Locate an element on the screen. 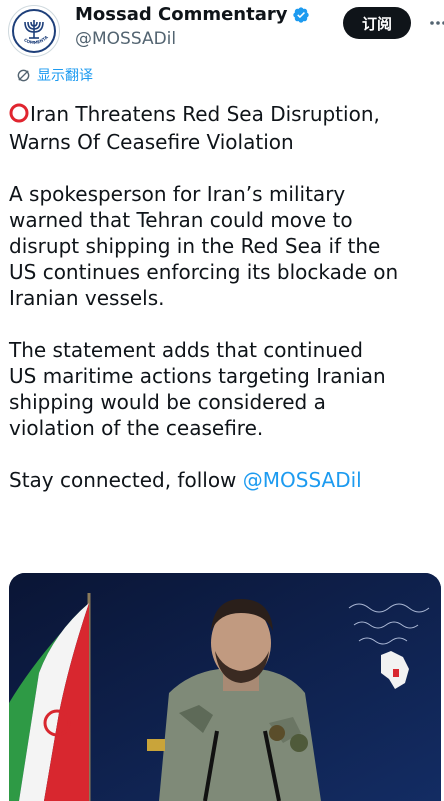  handle: @MOSSADil is located at coordinates (125, 39).